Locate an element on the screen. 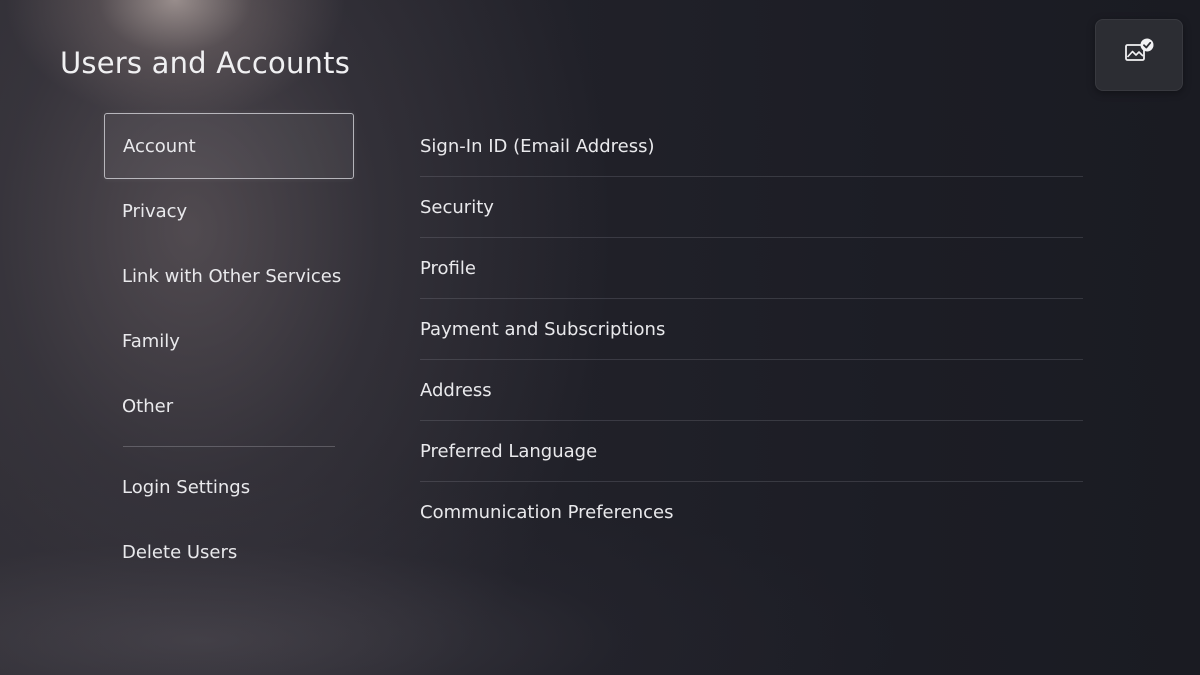 Image resolution: width=1200 pixels, height=675 pixels. list-item-label: Preferred Language is located at coordinates (509, 451).